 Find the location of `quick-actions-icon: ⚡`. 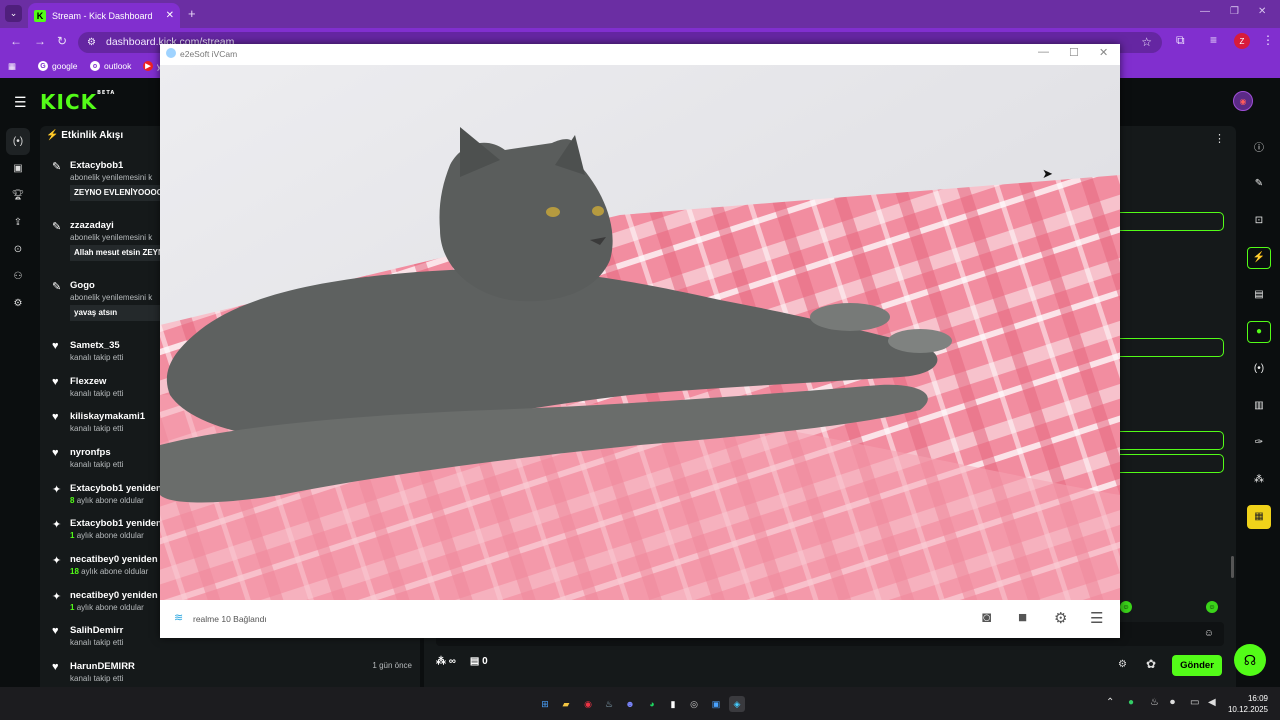

quick-actions-icon: ⚡ is located at coordinates (1259, 257).